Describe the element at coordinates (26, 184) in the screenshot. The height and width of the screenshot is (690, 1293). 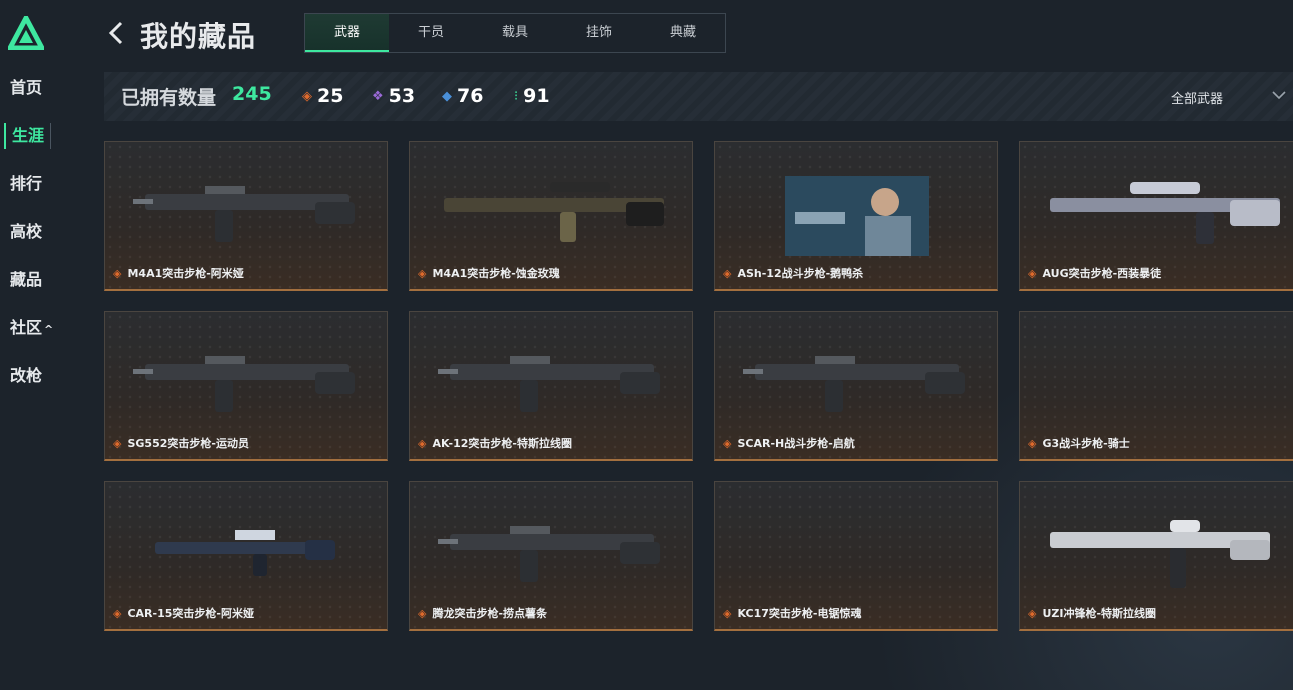
I see `sidebar-item-ranking: 排行` at that location.